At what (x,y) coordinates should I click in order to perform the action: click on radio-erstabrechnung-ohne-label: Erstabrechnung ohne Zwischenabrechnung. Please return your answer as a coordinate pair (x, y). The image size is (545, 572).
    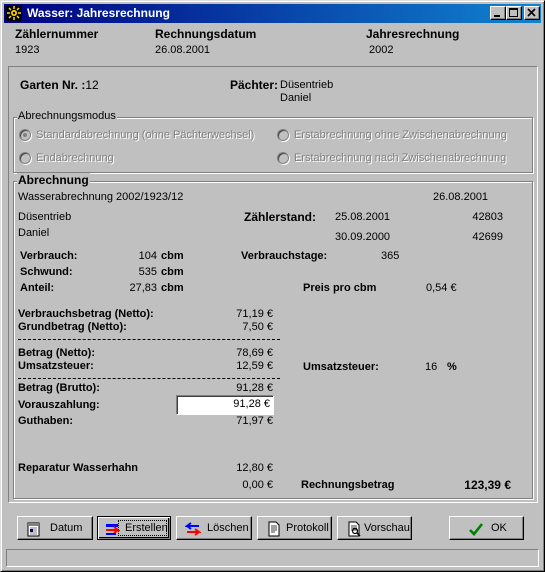
    Looking at the image, I should click on (400, 135).